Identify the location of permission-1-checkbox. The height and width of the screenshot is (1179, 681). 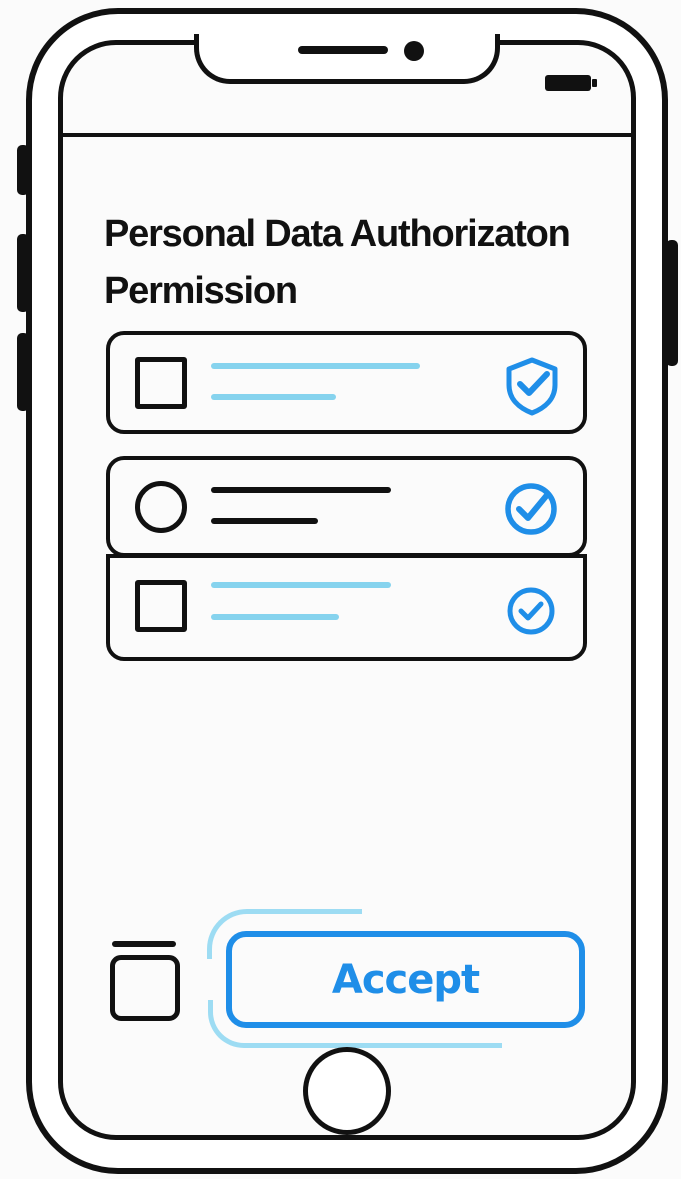
(161, 383).